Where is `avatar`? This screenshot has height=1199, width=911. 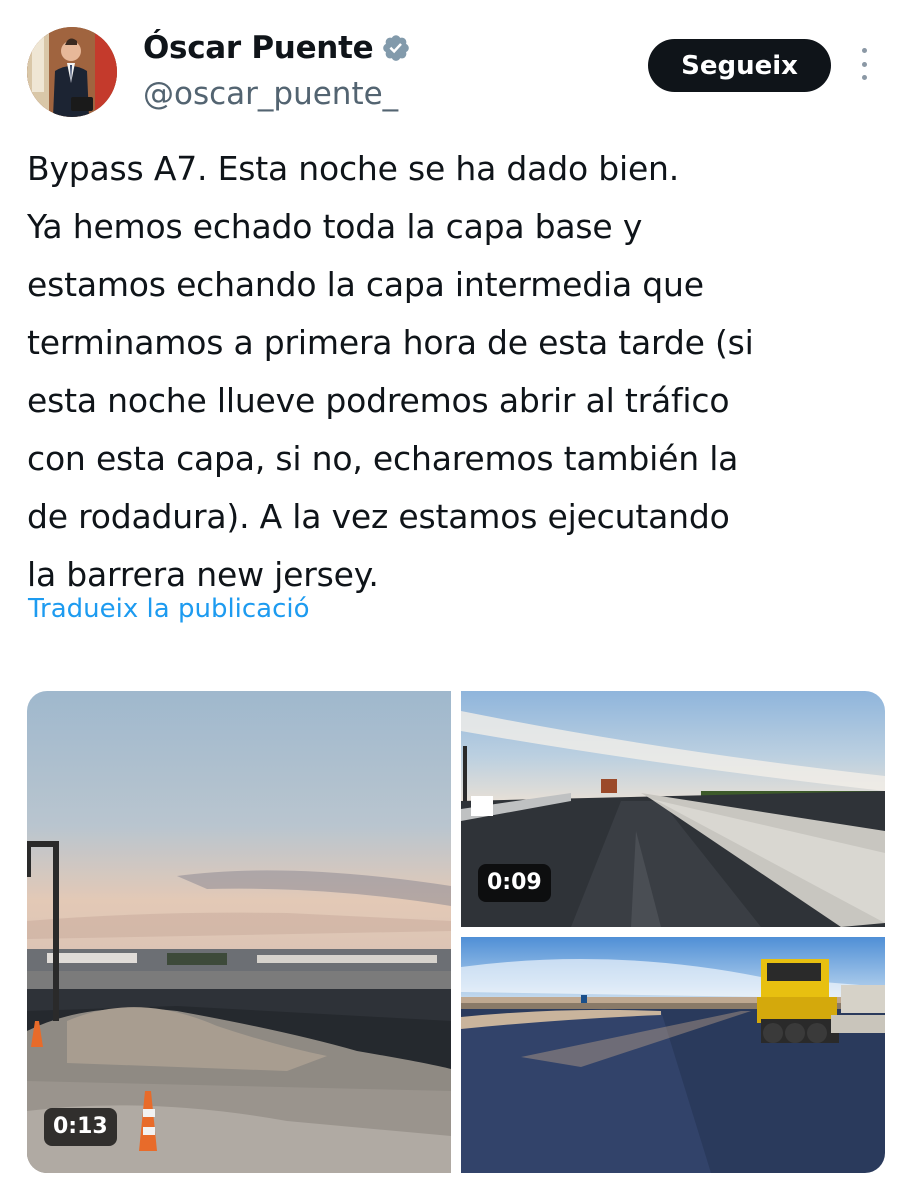 avatar is located at coordinates (72, 72).